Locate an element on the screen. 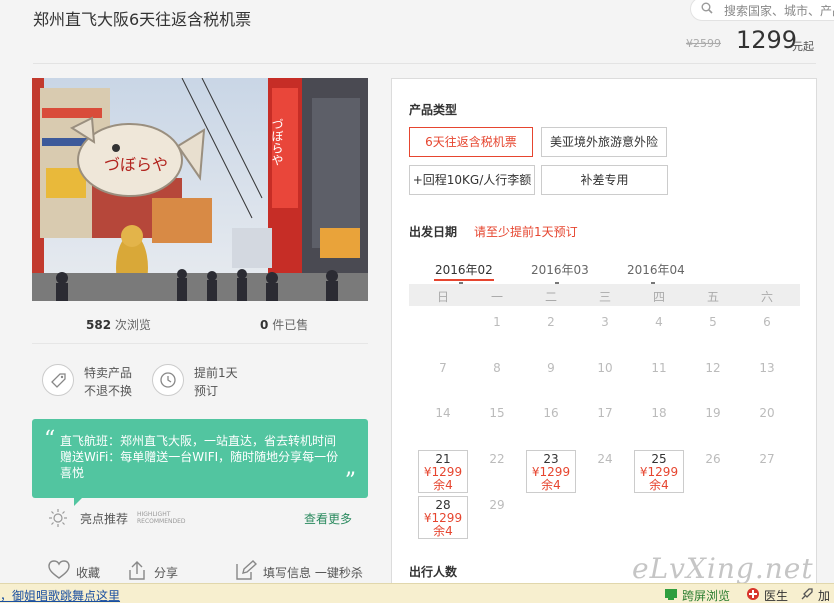  views-count: 582 is located at coordinates (99, 325).